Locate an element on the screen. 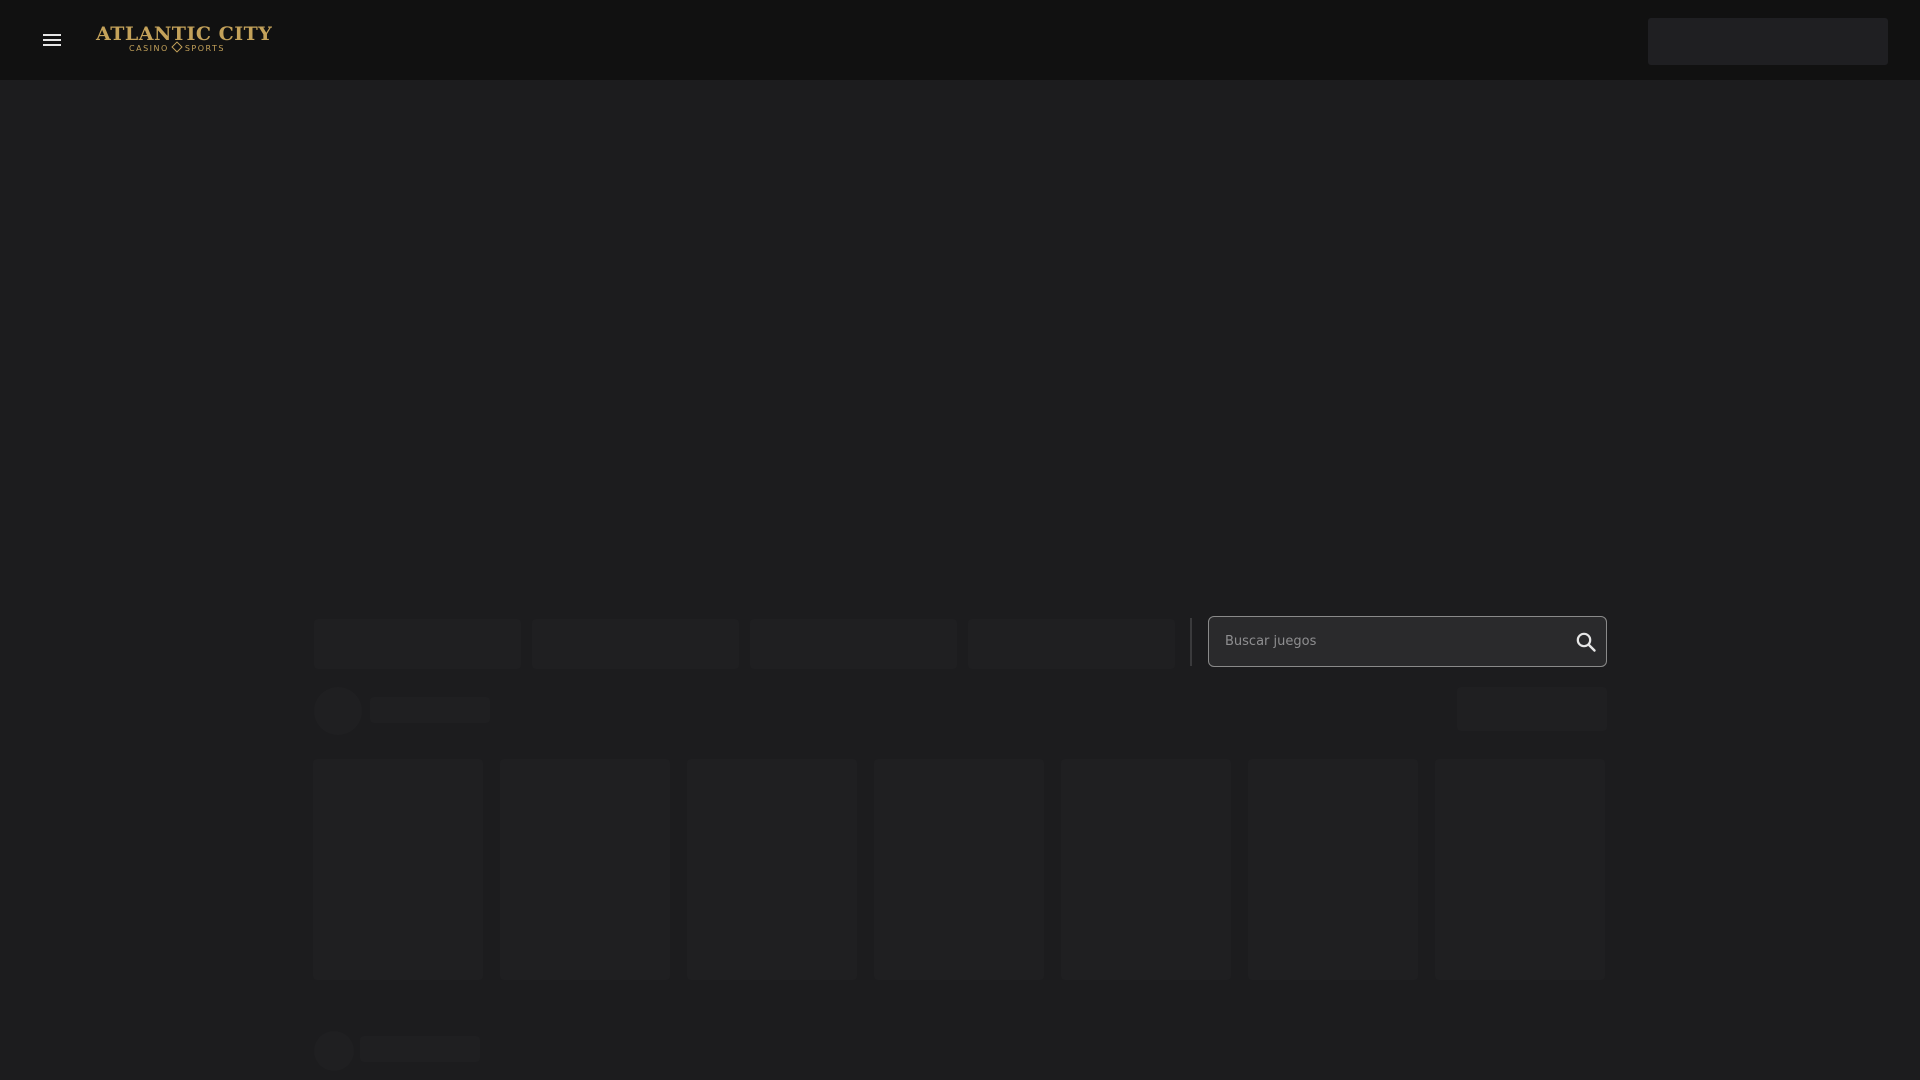 This screenshot has height=1080, width=1920. logo-subtitle: CASINO SPORTS is located at coordinates (177, 47).